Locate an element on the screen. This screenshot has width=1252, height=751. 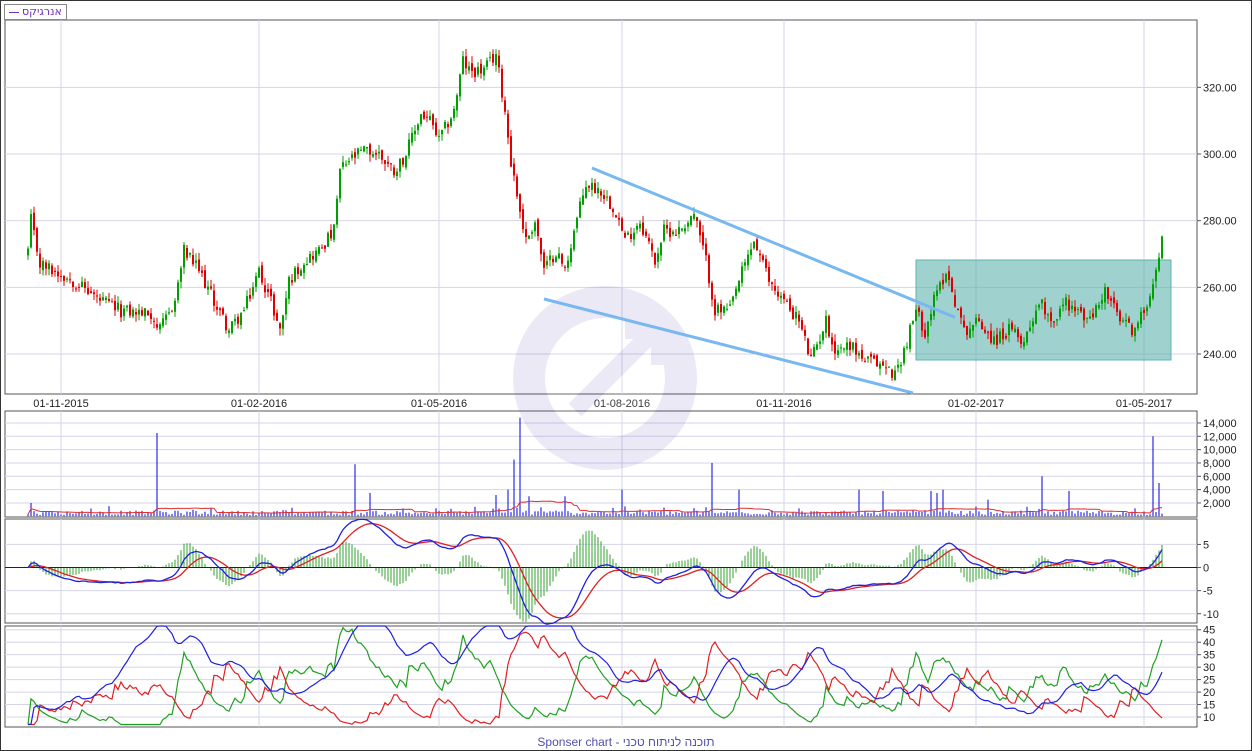
volume-axis-tick-label: 10,000 is located at coordinates (1220, 451).